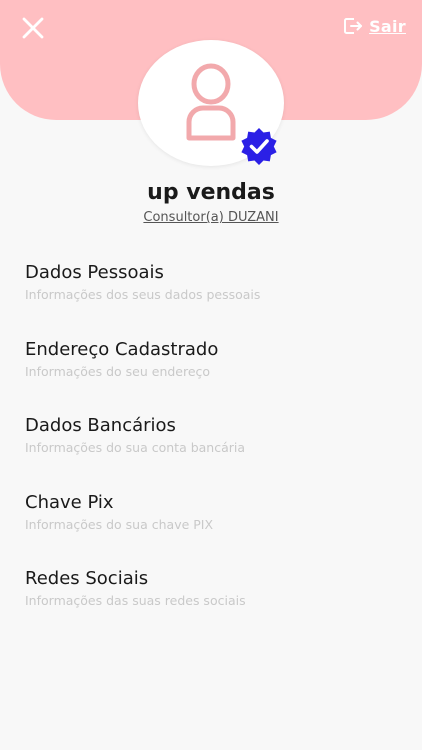 The width and height of the screenshot is (422, 750). Describe the element at coordinates (143, 294) in the screenshot. I see `menu-item-subtitle: Informações dos seus dados pessoais` at that location.